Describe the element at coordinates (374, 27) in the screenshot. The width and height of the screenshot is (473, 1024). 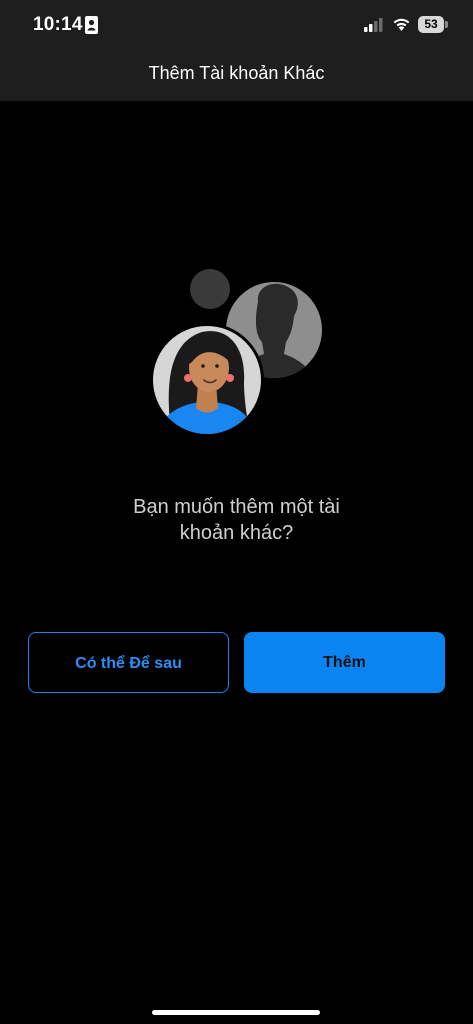
I see `cellular-signal-icon` at that location.